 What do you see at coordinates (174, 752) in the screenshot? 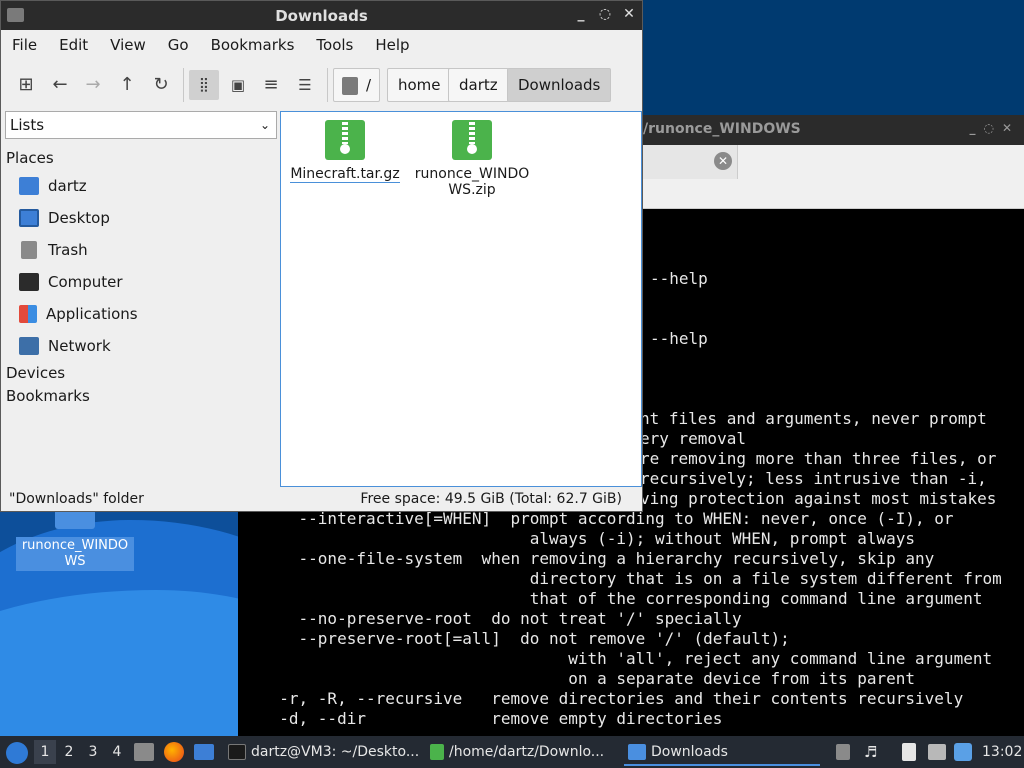
I see `firefox-icon` at bounding box center [174, 752].